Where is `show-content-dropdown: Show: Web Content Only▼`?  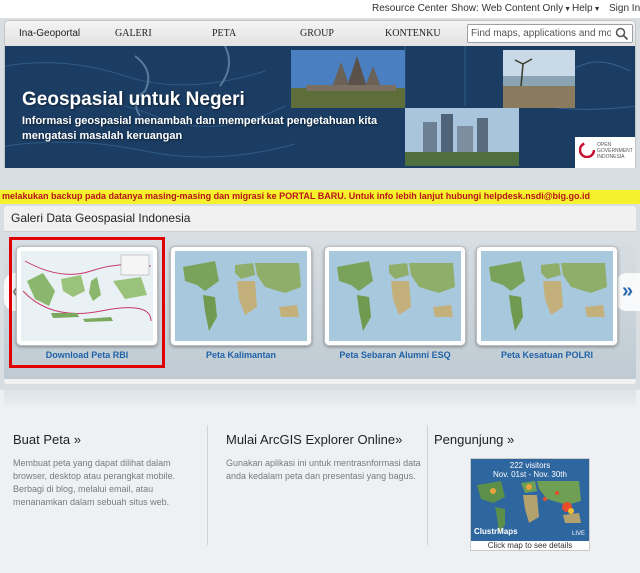
show-content-dropdown: Show: Web Content Only▼ is located at coordinates (511, 8).